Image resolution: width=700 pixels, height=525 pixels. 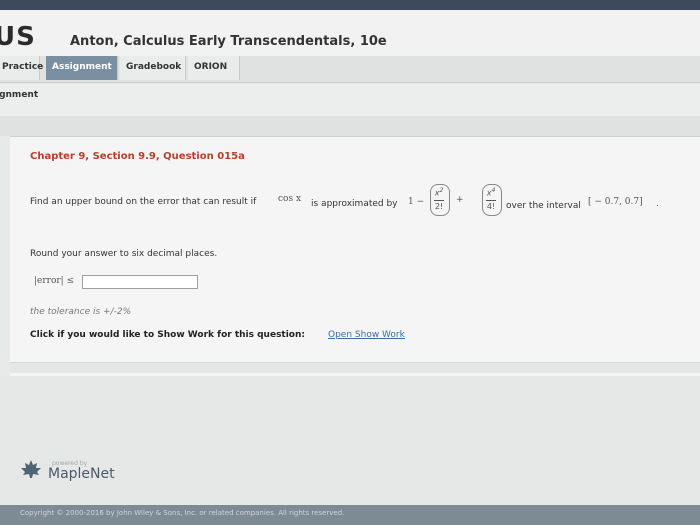 What do you see at coordinates (491, 200) in the screenshot?
I see `term2-fraction-line` at bounding box center [491, 200].